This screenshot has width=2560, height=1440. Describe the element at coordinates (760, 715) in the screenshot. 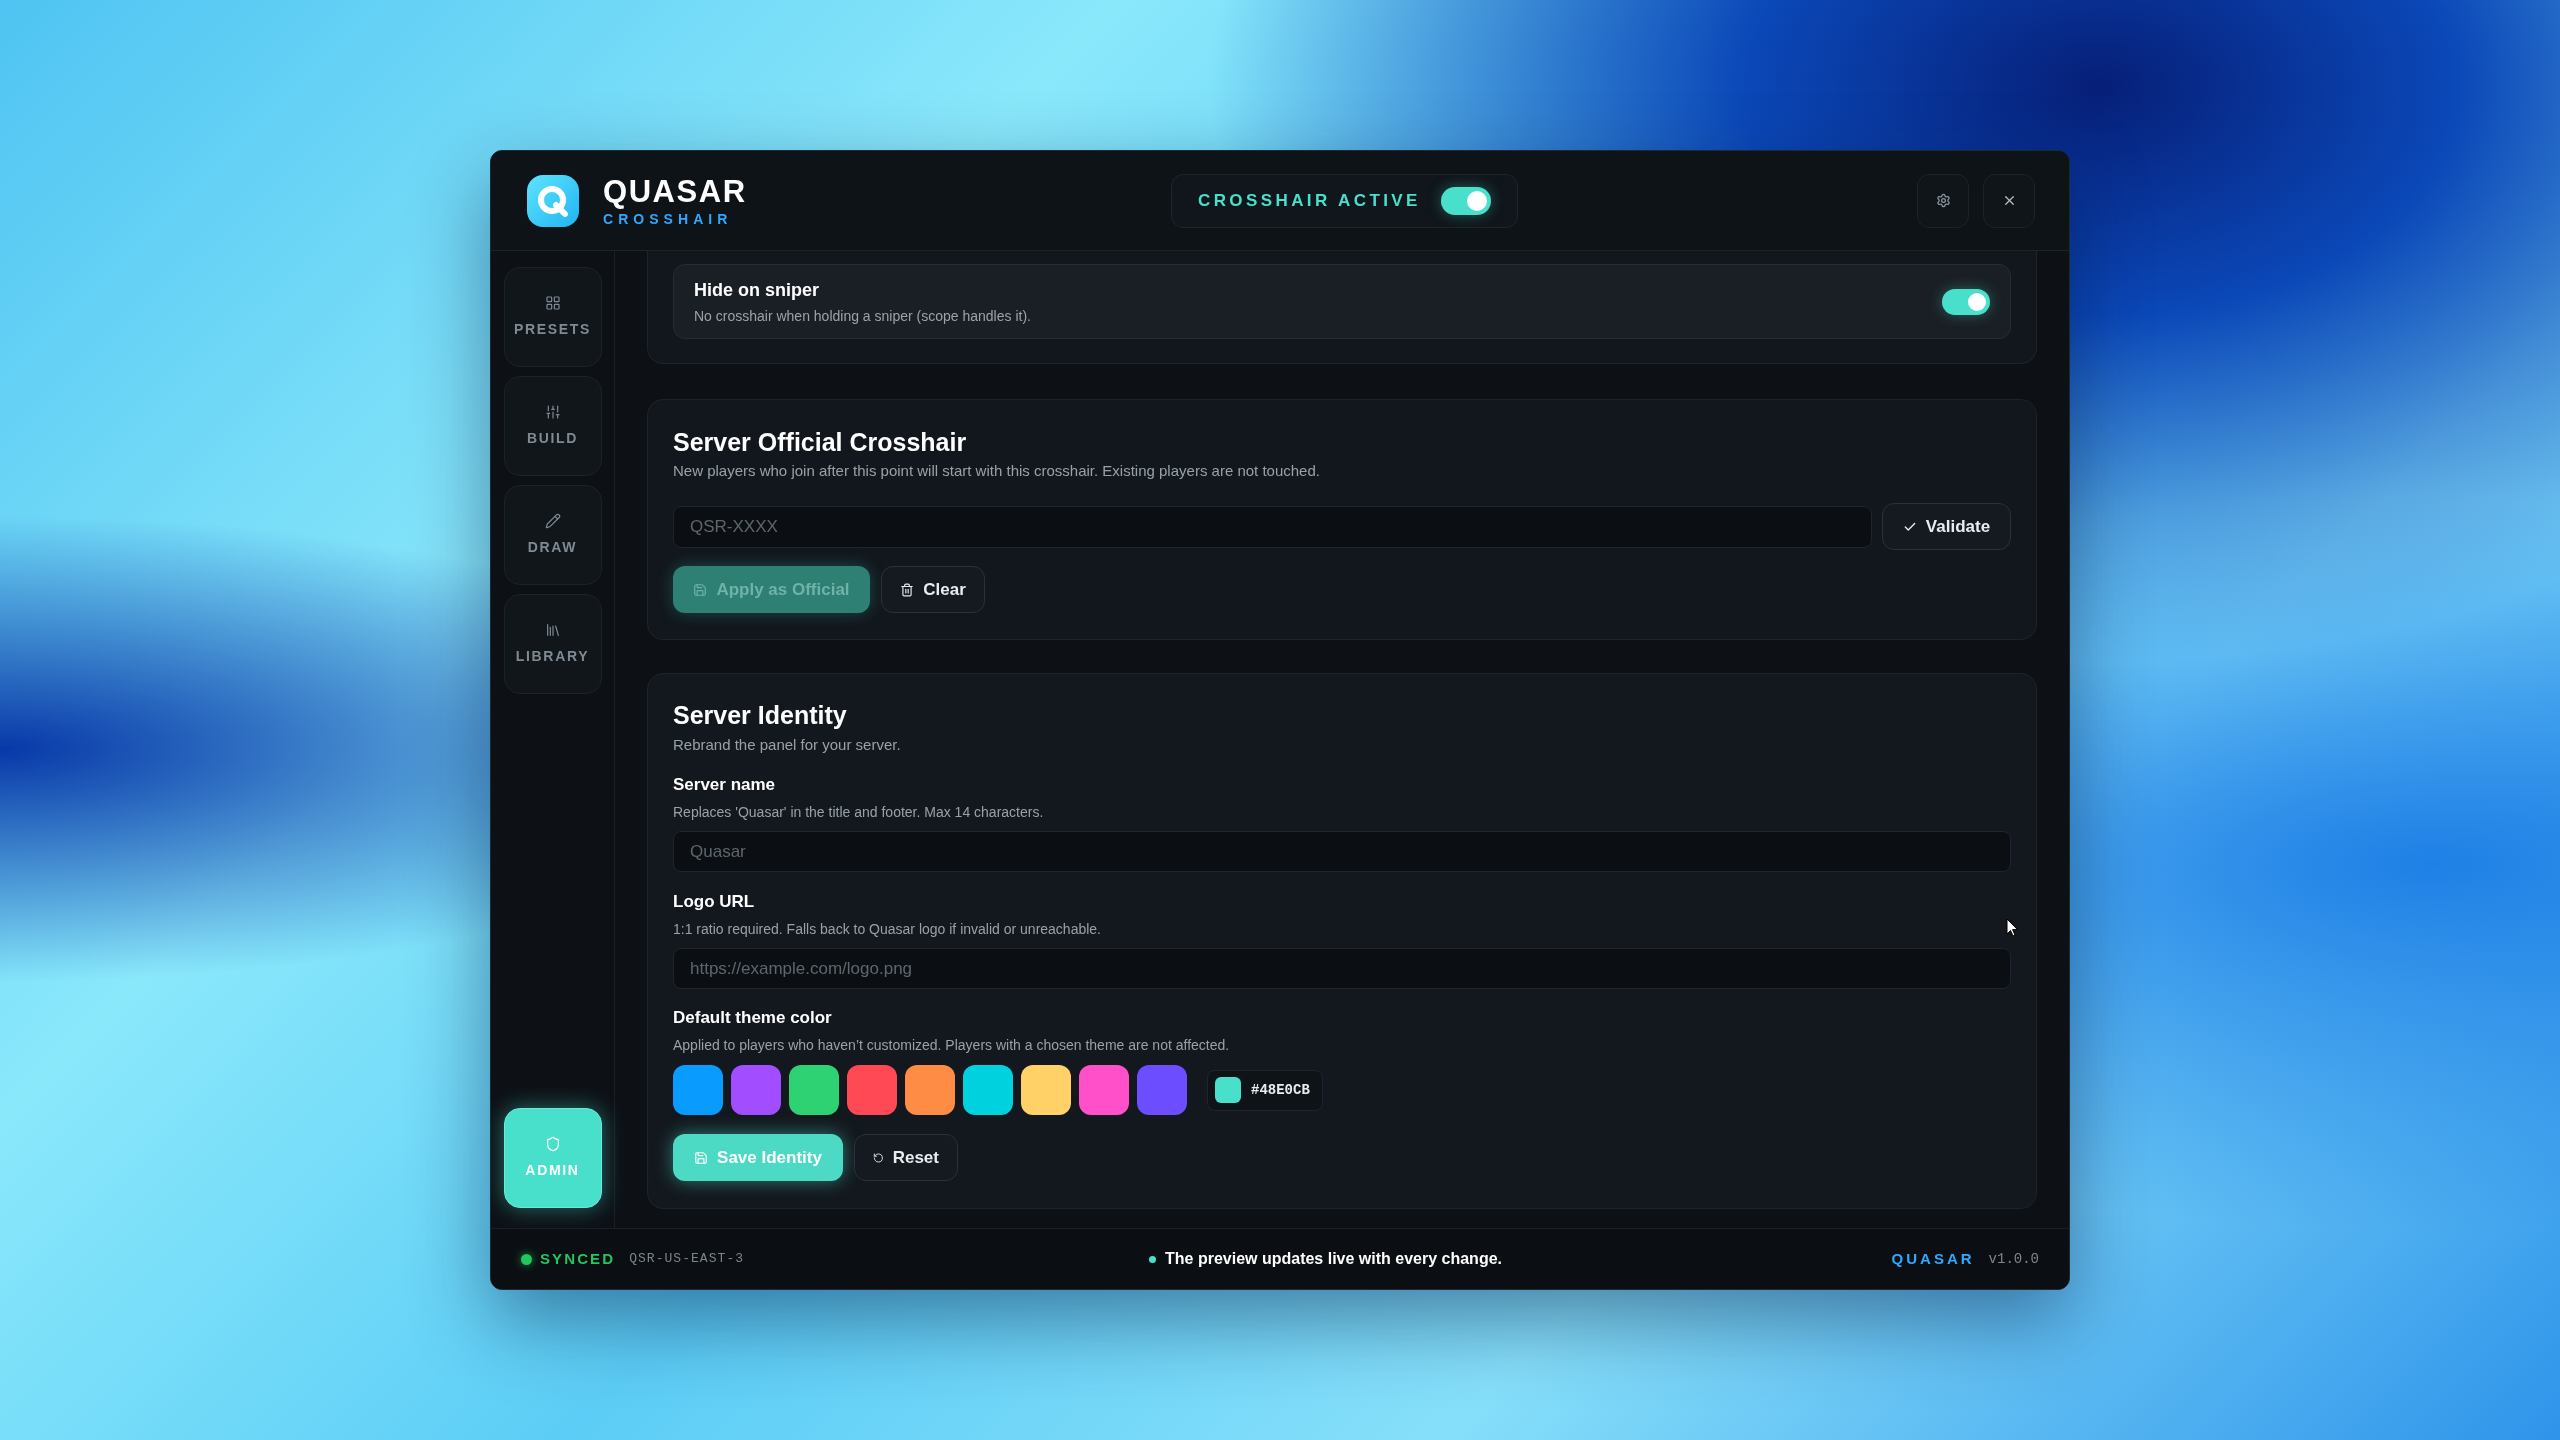

I see `section-title: Server Identity` at that location.